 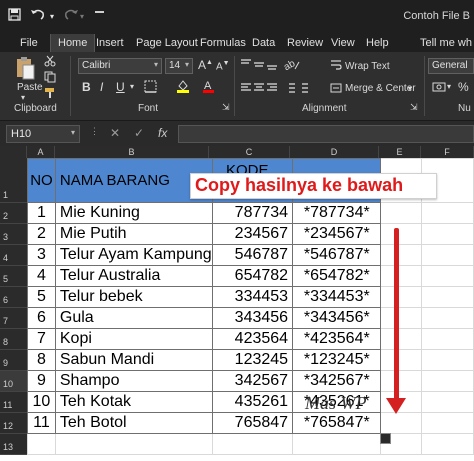 What do you see at coordinates (41, 276) in the screenshot?
I see `cell-no: 4` at bounding box center [41, 276].